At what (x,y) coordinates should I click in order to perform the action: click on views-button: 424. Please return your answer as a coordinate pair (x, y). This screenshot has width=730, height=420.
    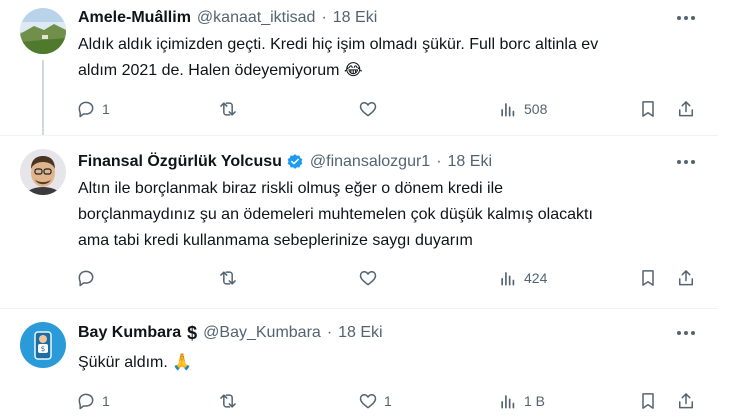
    Looking at the image, I should click on (522, 278).